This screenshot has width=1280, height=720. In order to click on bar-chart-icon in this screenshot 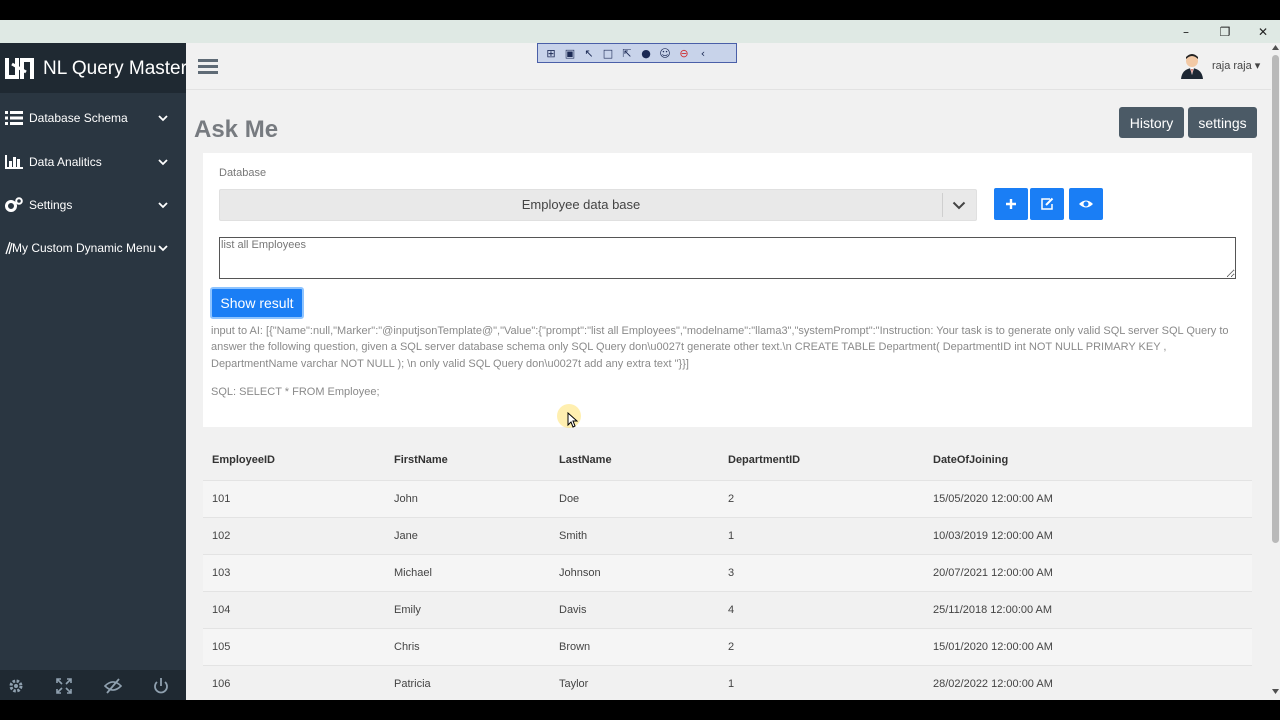, I will do `click(14, 162)`.